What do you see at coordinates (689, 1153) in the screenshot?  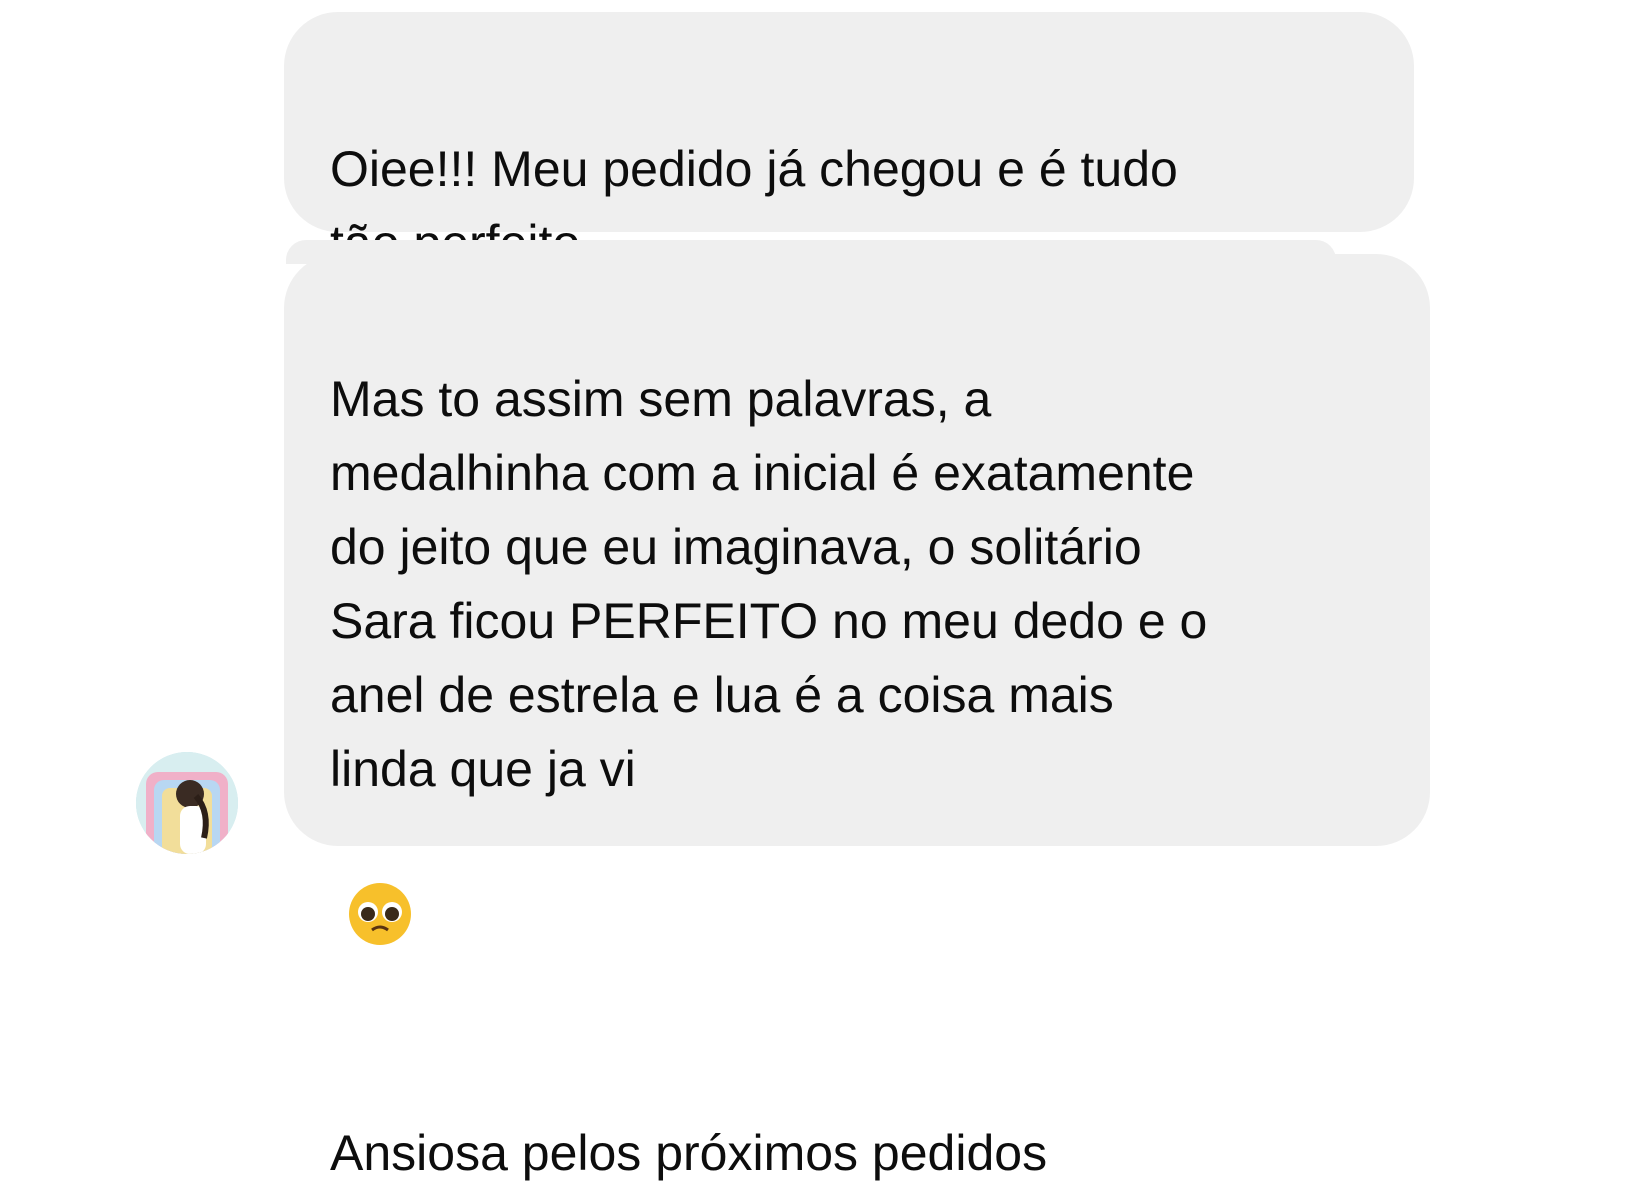 I see `message-text-2-continued: Ansiosa pelos próximos pedidos` at bounding box center [689, 1153].